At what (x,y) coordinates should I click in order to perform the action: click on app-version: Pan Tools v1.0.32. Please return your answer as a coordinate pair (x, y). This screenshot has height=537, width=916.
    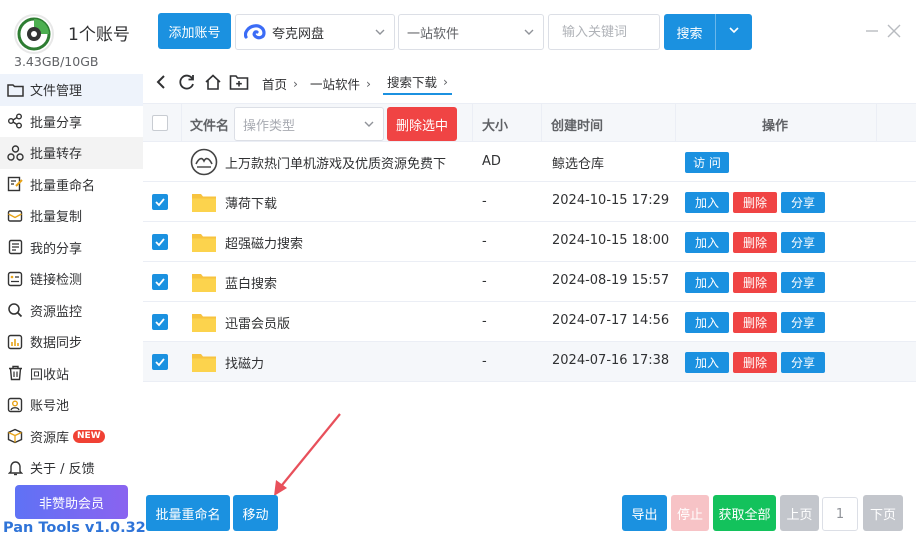
    Looking at the image, I should click on (74, 528).